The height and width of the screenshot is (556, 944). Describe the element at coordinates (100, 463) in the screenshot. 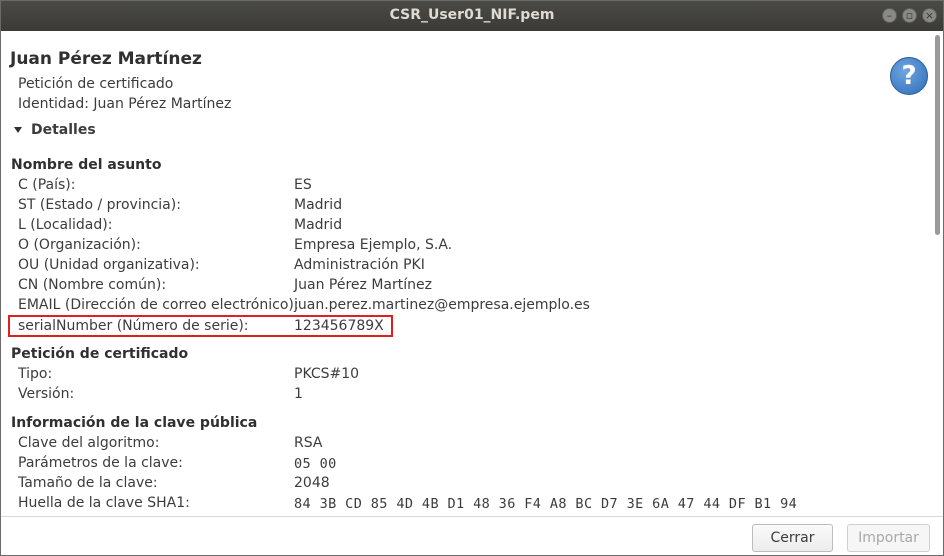

I see `field-label: Parámetros de la clave:` at that location.